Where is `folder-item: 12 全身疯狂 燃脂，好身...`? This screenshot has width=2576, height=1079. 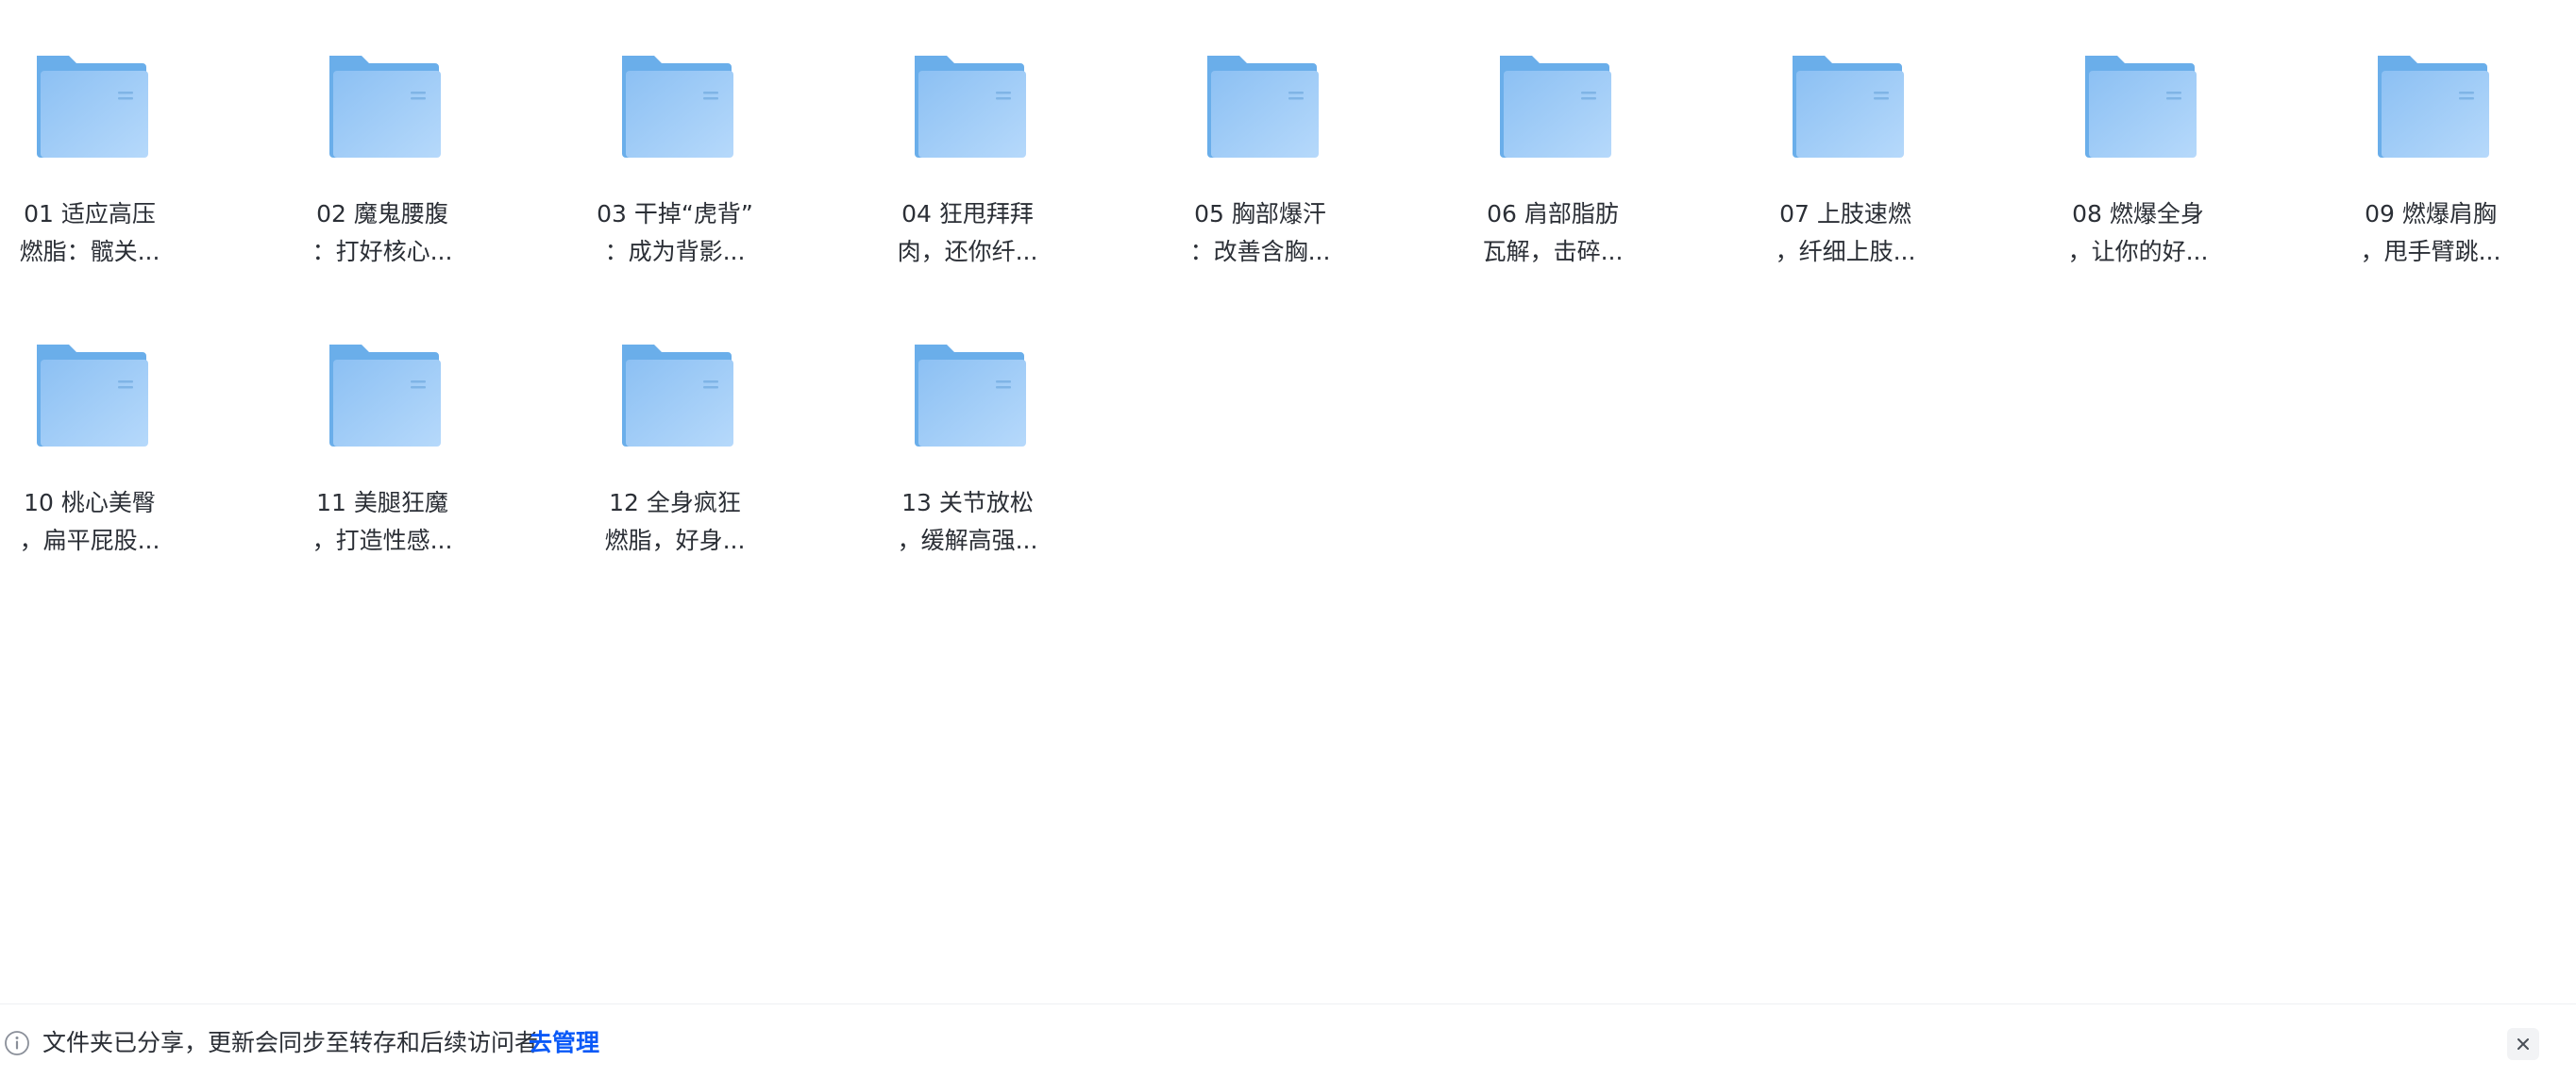
folder-item: 12 全身疯狂 燃脂，好身... is located at coordinates (675, 421).